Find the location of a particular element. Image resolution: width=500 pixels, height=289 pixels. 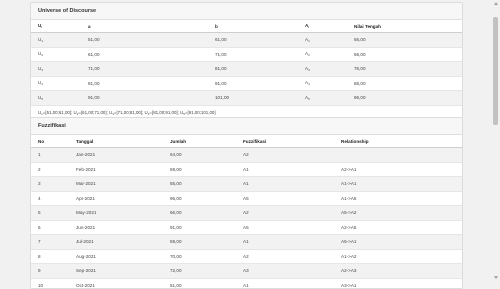

cell-u: U5 is located at coordinates (56, 97).